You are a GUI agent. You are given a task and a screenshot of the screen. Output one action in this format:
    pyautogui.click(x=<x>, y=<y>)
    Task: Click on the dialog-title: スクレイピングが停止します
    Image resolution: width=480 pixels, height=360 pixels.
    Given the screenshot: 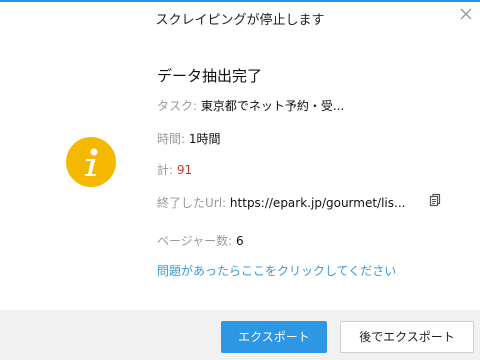 What is the action you would take?
    pyautogui.click(x=240, y=20)
    